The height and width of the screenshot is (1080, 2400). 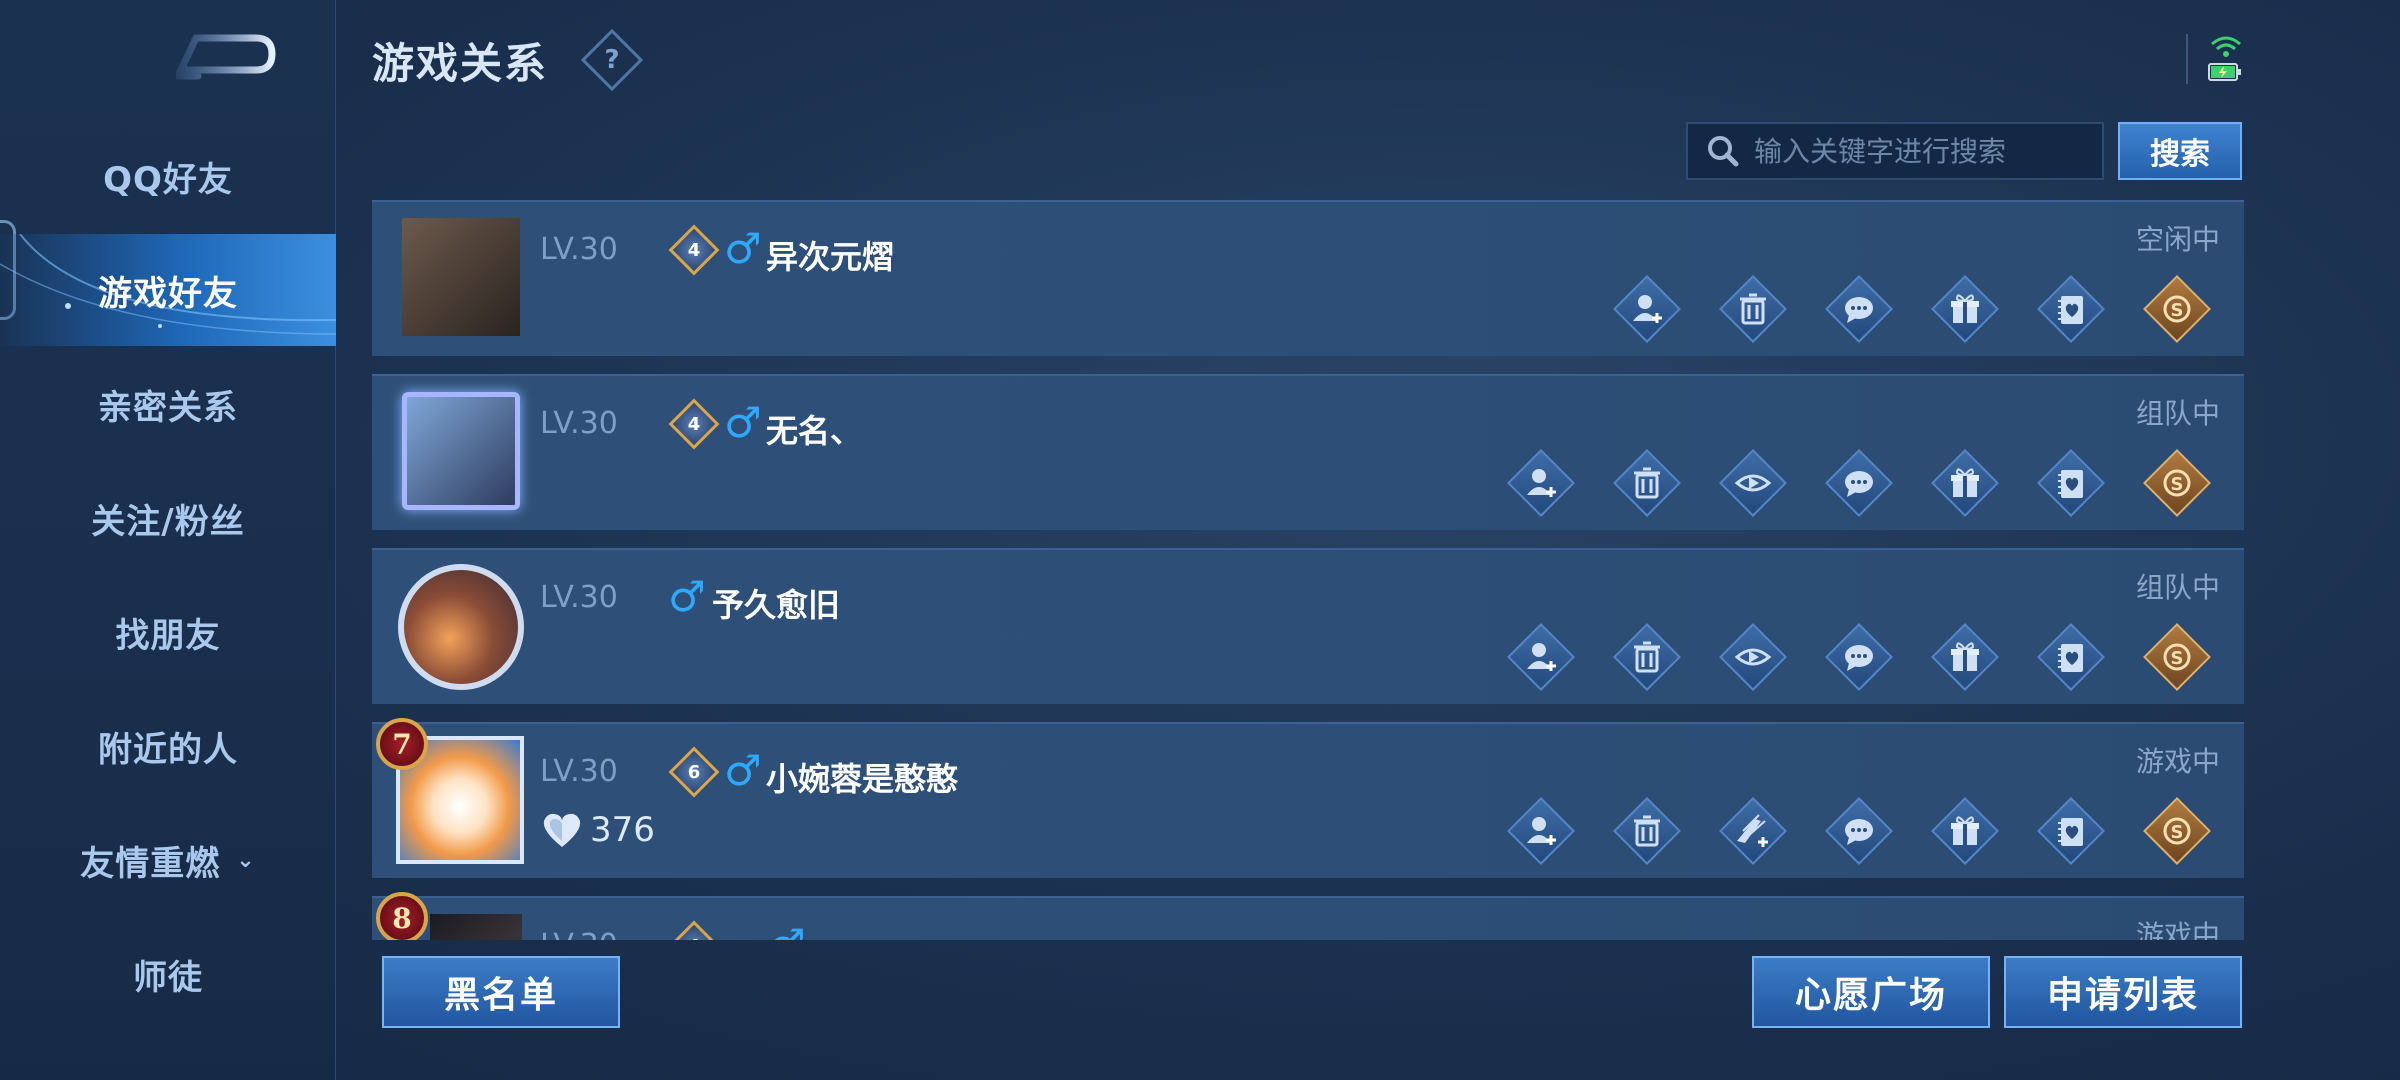 I want to click on sidebar-item-label: 亲密关系, so click(x=168, y=407).